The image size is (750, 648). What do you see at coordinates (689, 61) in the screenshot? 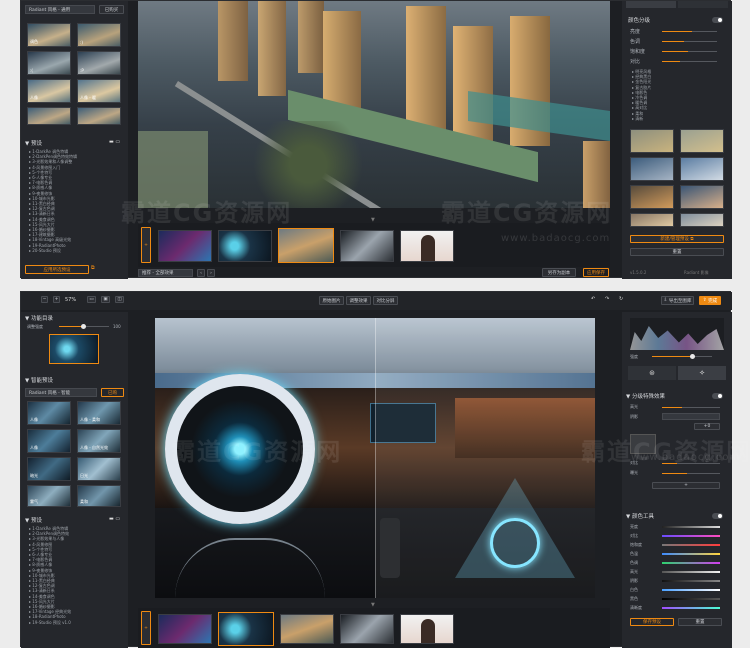
I see `contrast-slider` at bounding box center [689, 61].